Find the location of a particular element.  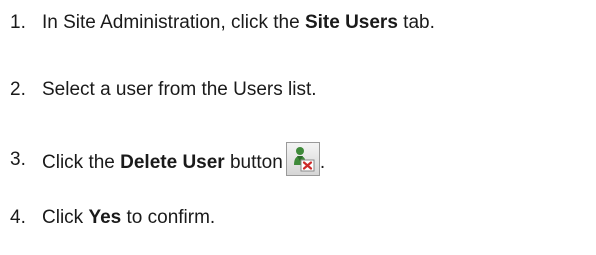

step-text: button is located at coordinates (253, 162).